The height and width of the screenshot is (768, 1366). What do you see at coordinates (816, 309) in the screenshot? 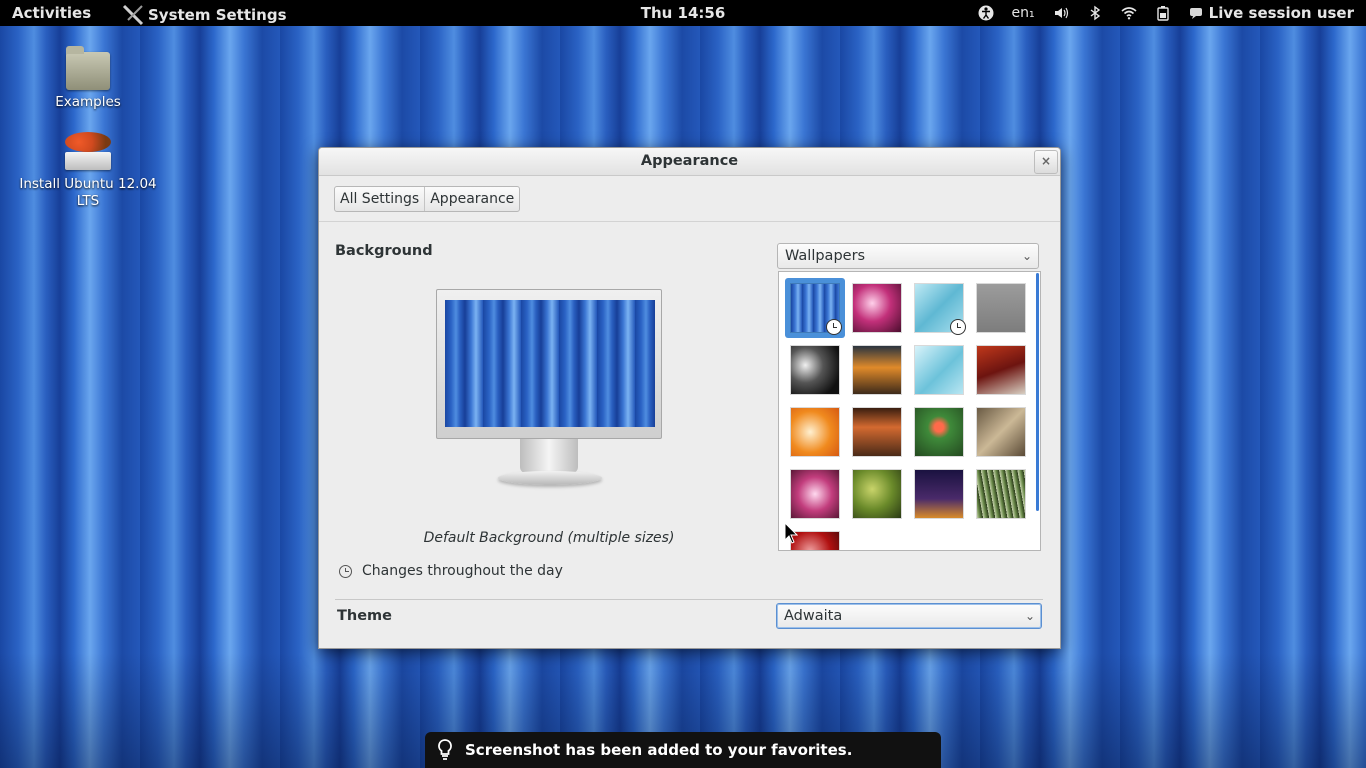
I see `wallpaper-thumb-blue-stripes` at bounding box center [816, 309].